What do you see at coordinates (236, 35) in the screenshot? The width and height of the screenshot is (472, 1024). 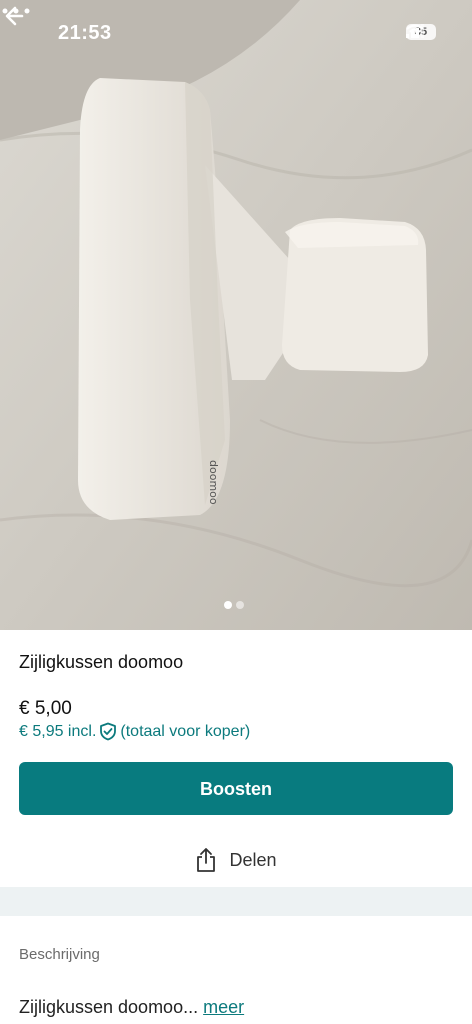 I see `status-bar: 21:53 35` at bounding box center [236, 35].